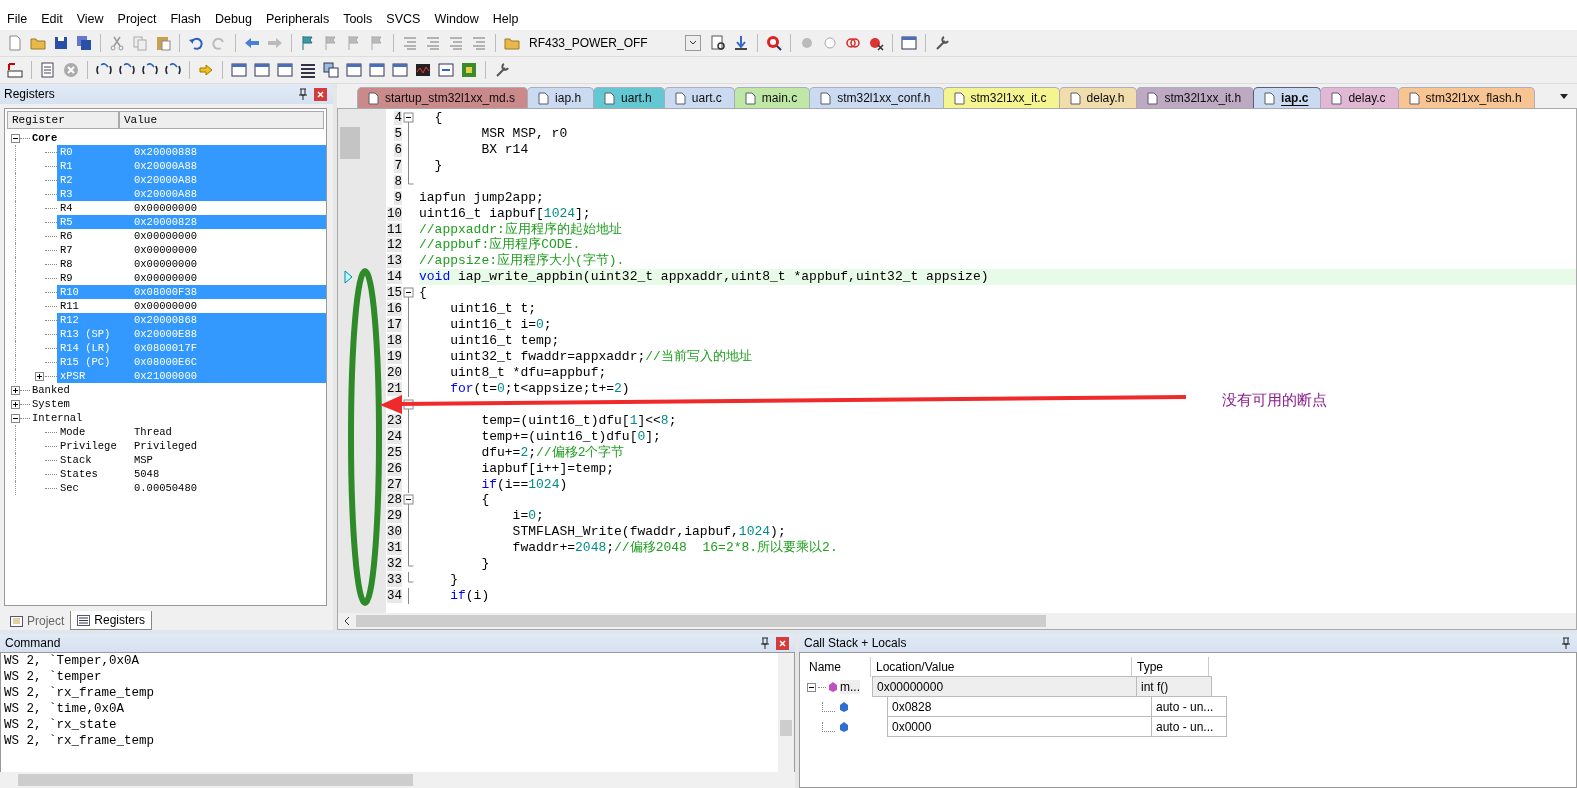  What do you see at coordinates (191, 236) in the screenshot?
I see `register-row: R6 0x00000000` at bounding box center [191, 236].